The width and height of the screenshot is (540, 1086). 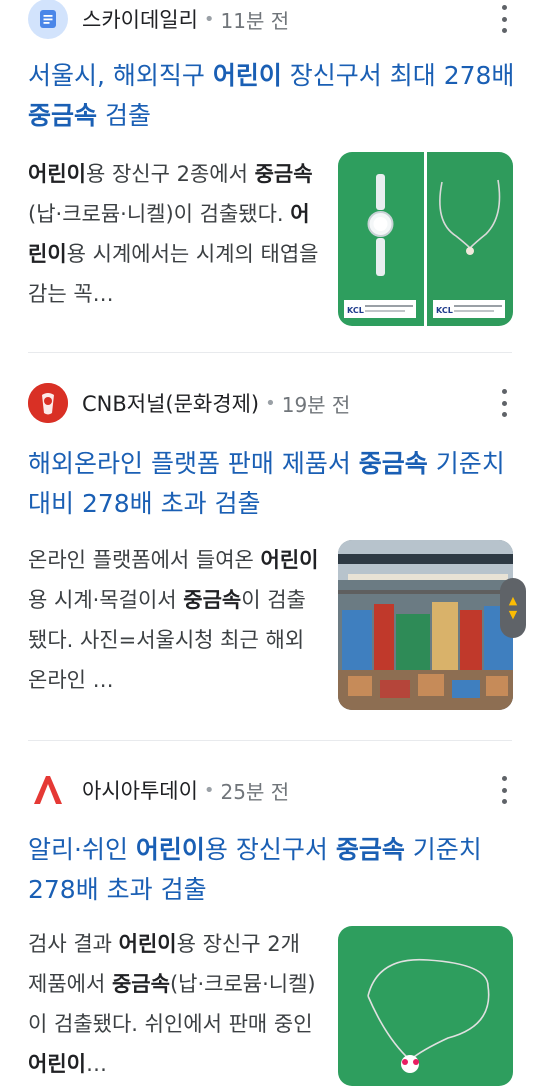 What do you see at coordinates (140, 790) in the screenshot?
I see `source-name: 아시아투데이` at bounding box center [140, 790].